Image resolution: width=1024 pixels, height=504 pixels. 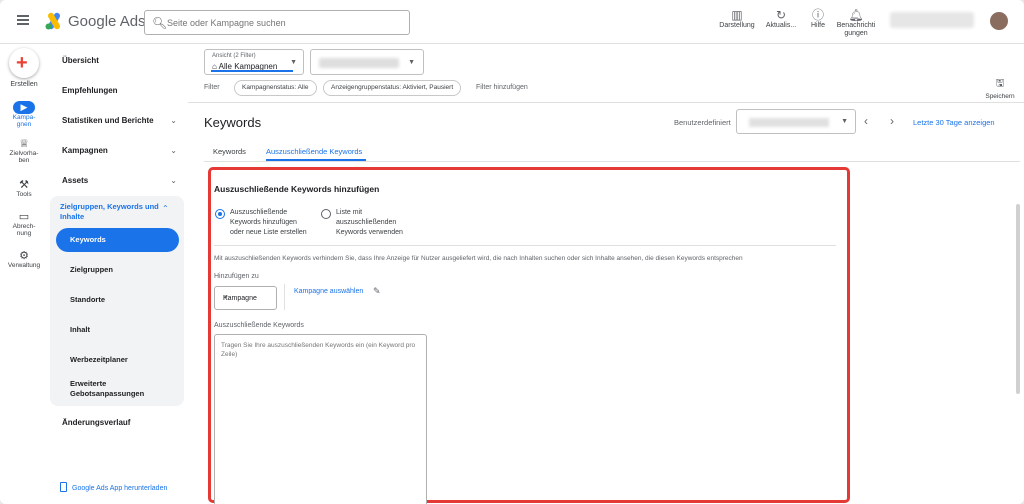 I want to click on megaphone-icon: ▶, so click(x=24, y=107).